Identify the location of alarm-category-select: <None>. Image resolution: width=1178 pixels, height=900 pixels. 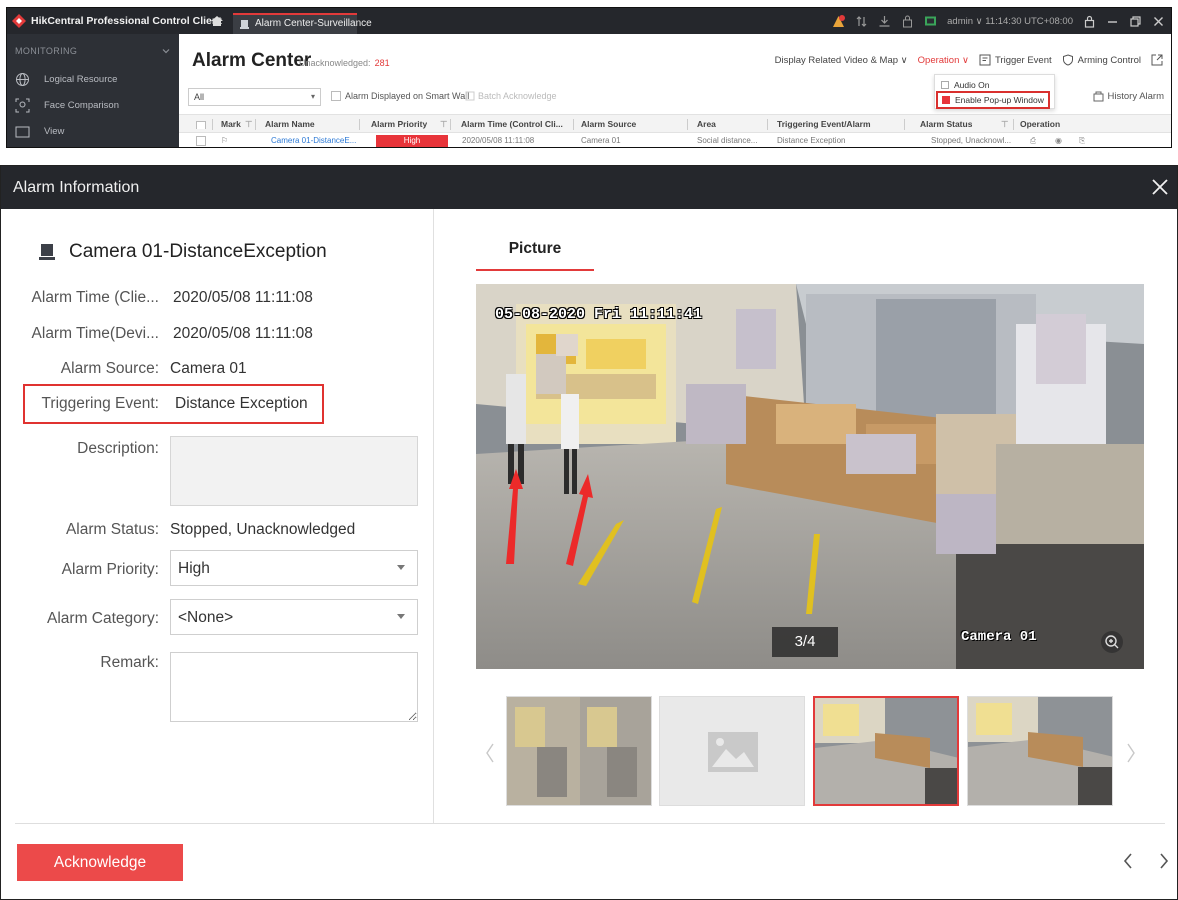
(294, 617).